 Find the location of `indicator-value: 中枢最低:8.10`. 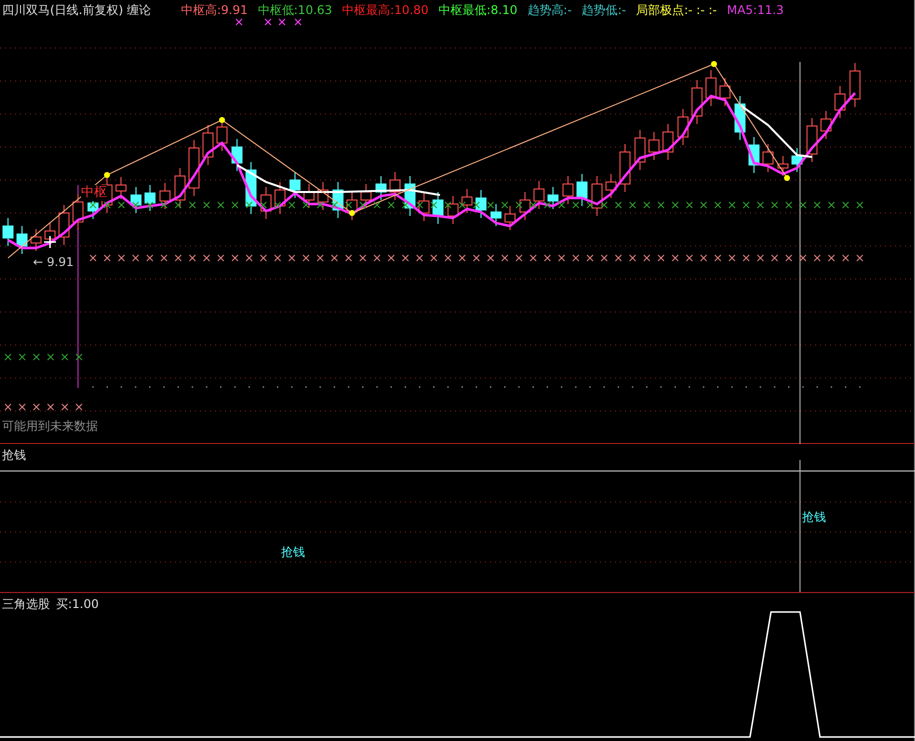

indicator-value: 中枢最低:8.10 is located at coordinates (478, 10).